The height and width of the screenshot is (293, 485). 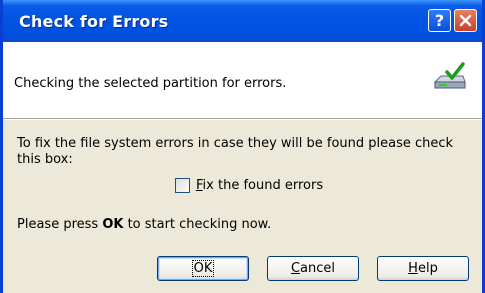 What do you see at coordinates (144, 224) in the screenshot?
I see `press-ok-text: Please press OK to start checking now.` at bounding box center [144, 224].